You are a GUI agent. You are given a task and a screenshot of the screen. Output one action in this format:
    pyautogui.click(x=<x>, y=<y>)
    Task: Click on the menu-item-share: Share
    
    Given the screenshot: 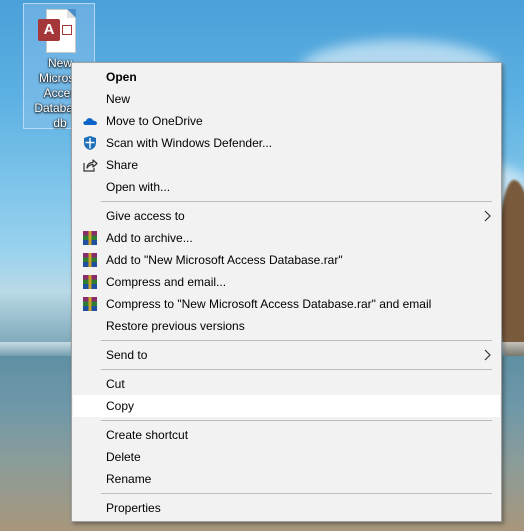 What is the action you would take?
    pyautogui.click(x=286, y=165)
    